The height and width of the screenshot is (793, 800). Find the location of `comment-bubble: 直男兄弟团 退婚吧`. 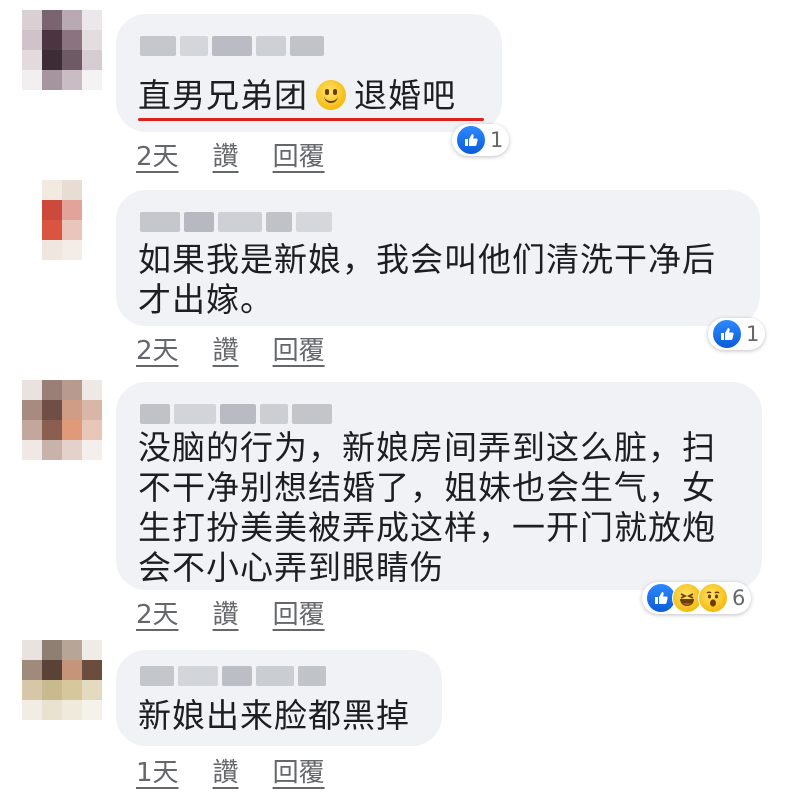

comment-bubble: 直男兄弟团 退婚吧 is located at coordinates (309, 73).